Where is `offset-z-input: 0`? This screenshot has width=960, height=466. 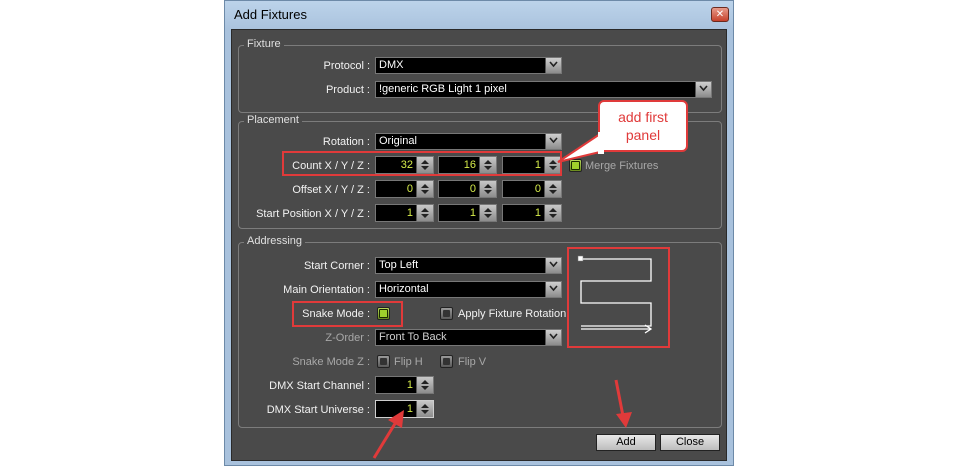
offset-z-input: 0 is located at coordinates (532, 189).